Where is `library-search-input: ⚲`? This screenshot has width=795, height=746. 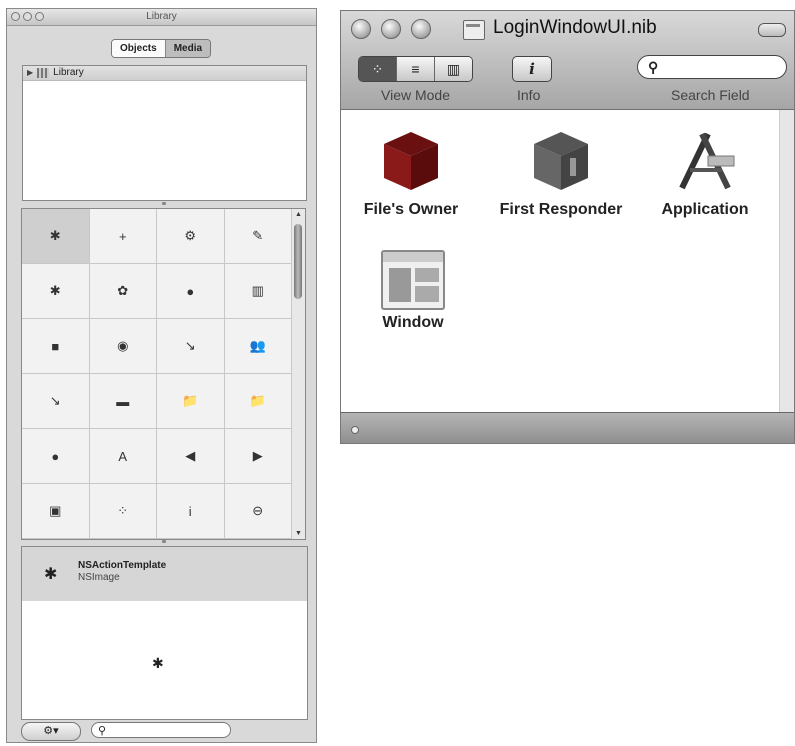 library-search-input: ⚲ is located at coordinates (161, 730).